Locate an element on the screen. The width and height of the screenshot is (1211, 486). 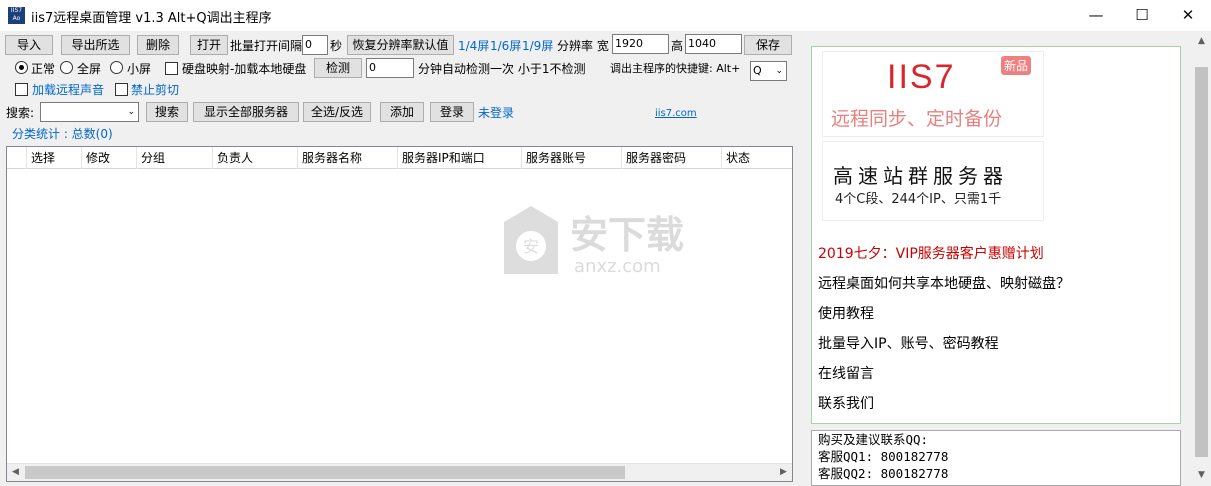
row-header-cell is located at coordinates (17, 158).